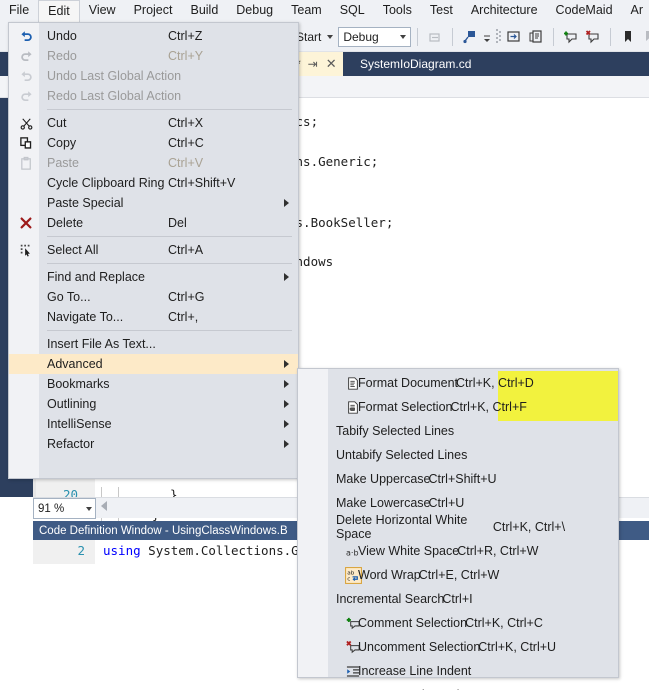 This screenshot has height=690, width=649. What do you see at coordinates (104, 506) in the screenshot?
I see `scroll-left-arrow` at bounding box center [104, 506].